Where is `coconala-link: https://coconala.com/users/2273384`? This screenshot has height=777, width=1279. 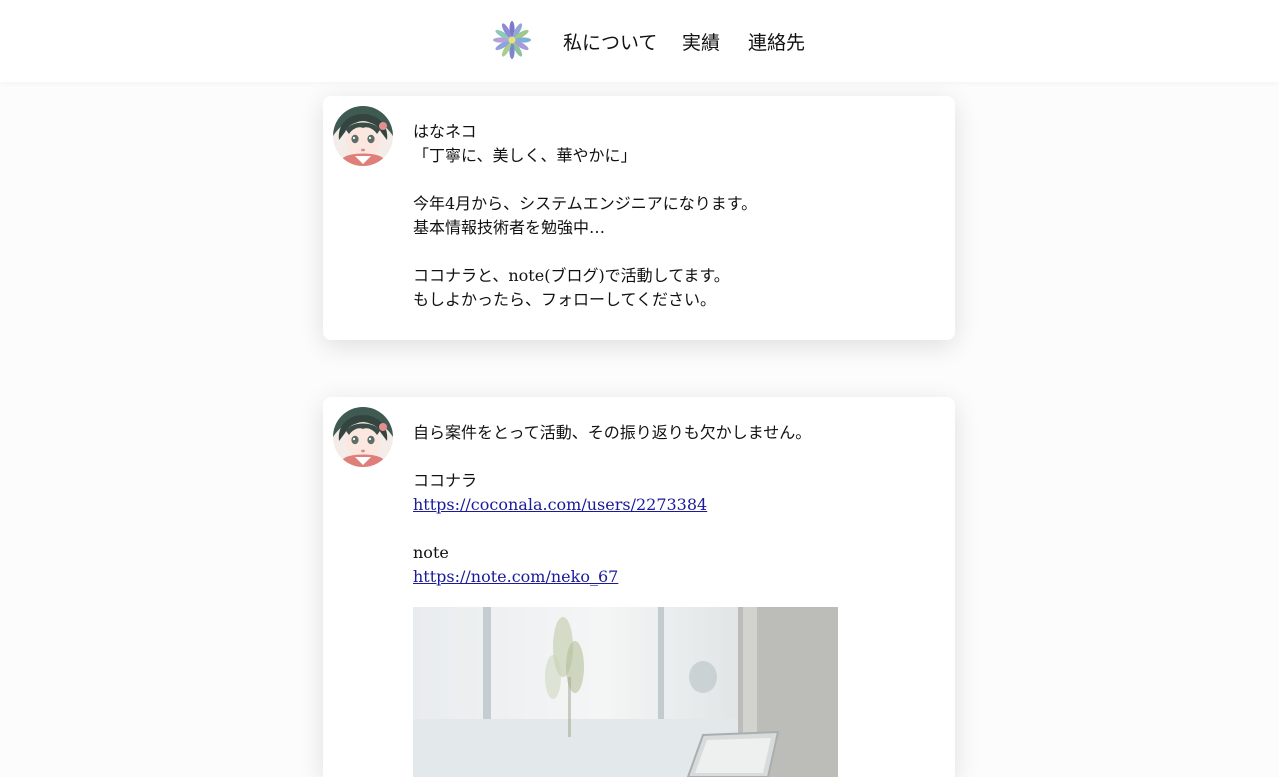 coconala-link: https://coconala.com/users/2273384 is located at coordinates (673, 505).